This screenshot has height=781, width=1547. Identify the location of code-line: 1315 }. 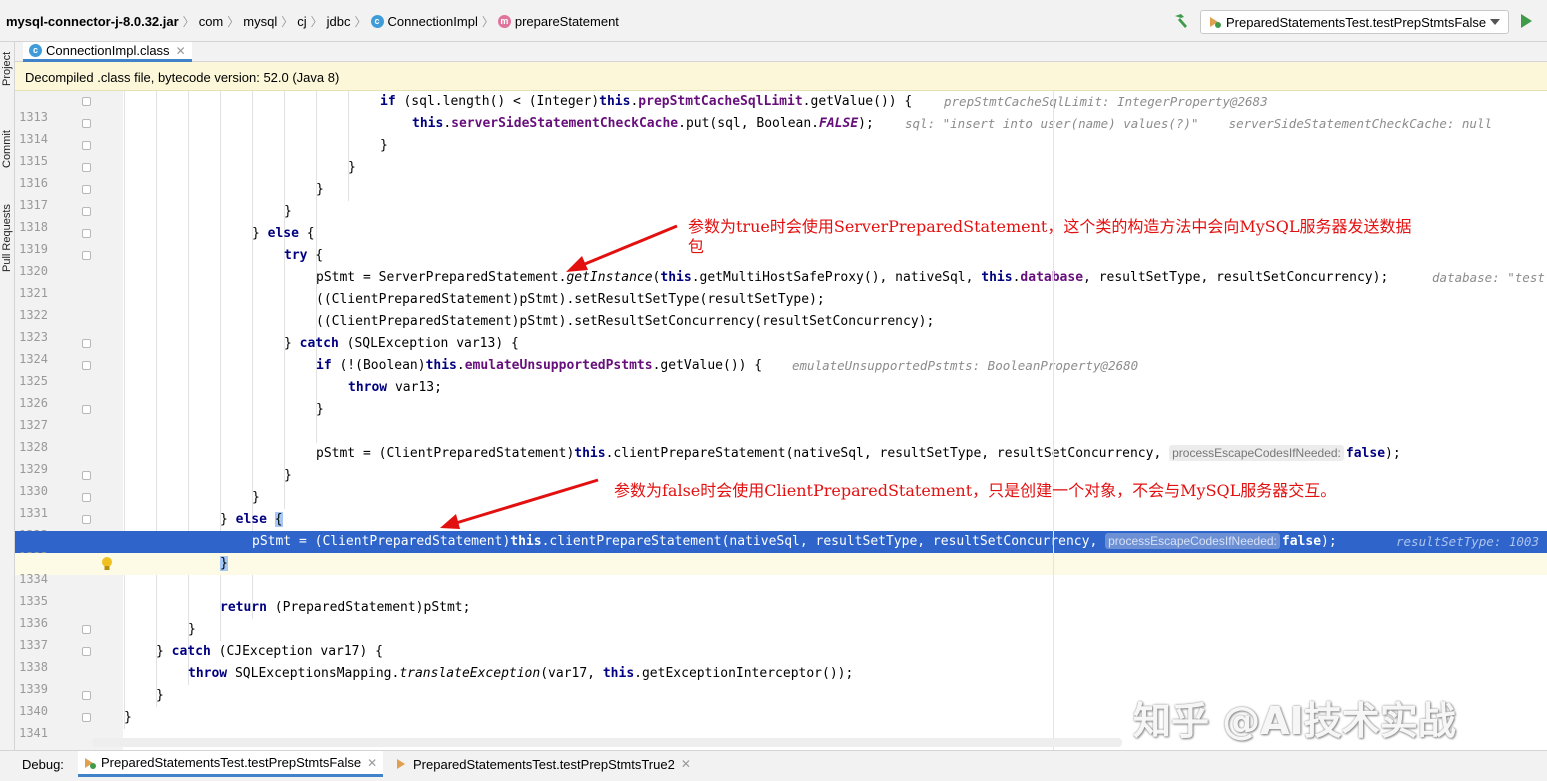
(781, 151).